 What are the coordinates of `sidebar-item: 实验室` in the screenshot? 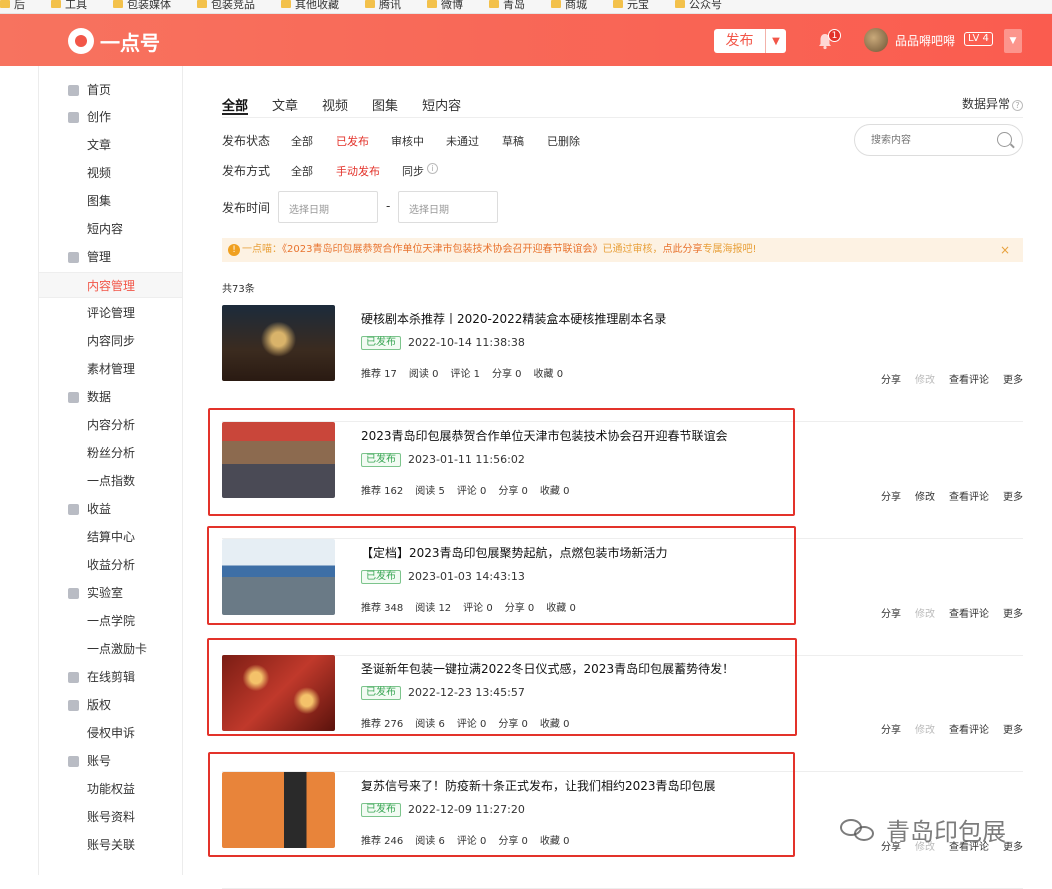 It's located at (110, 593).